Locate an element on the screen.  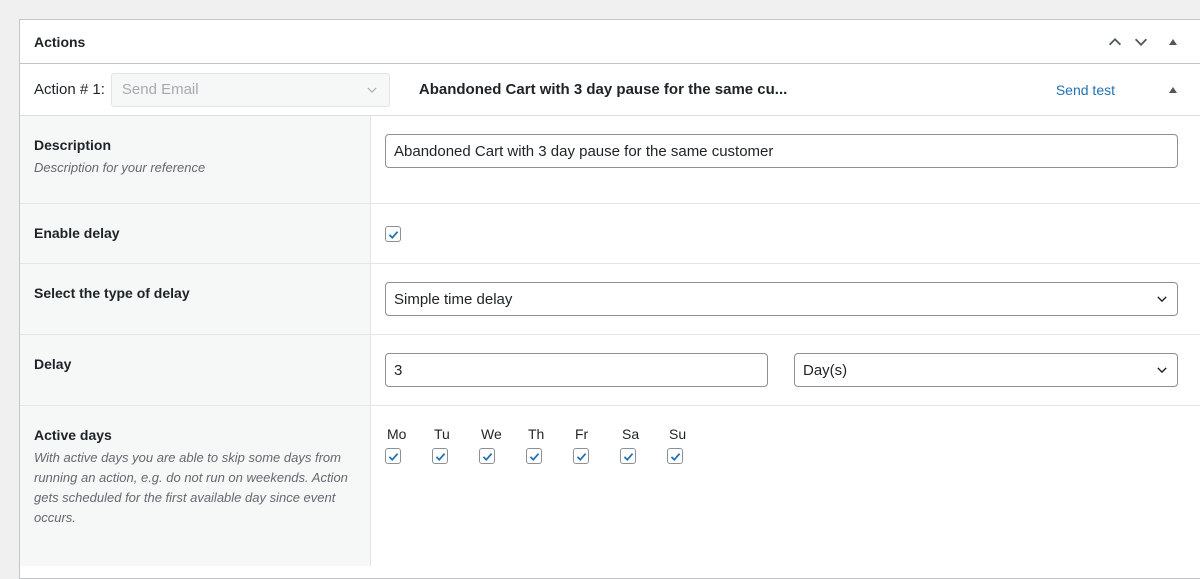
send-test-link: Send test is located at coordinates (1085, 90).